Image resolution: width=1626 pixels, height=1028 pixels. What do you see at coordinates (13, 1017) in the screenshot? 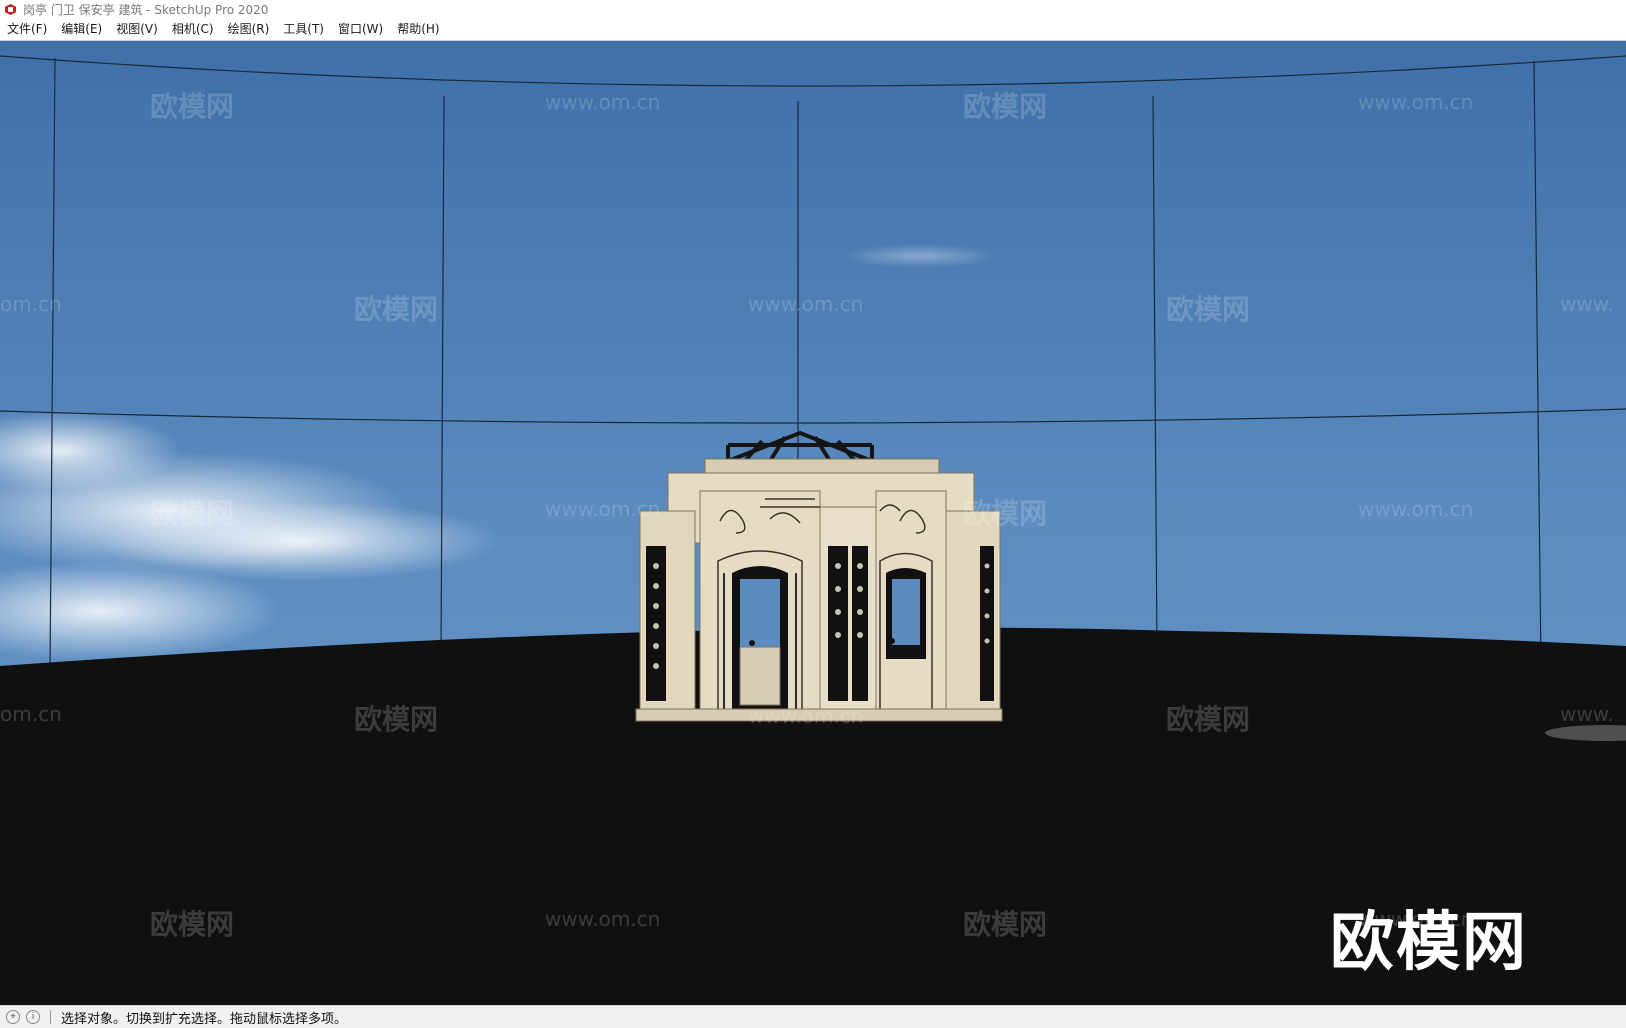
I see `geo-location-icon: ⌖` at bounding box center [13, 1017].